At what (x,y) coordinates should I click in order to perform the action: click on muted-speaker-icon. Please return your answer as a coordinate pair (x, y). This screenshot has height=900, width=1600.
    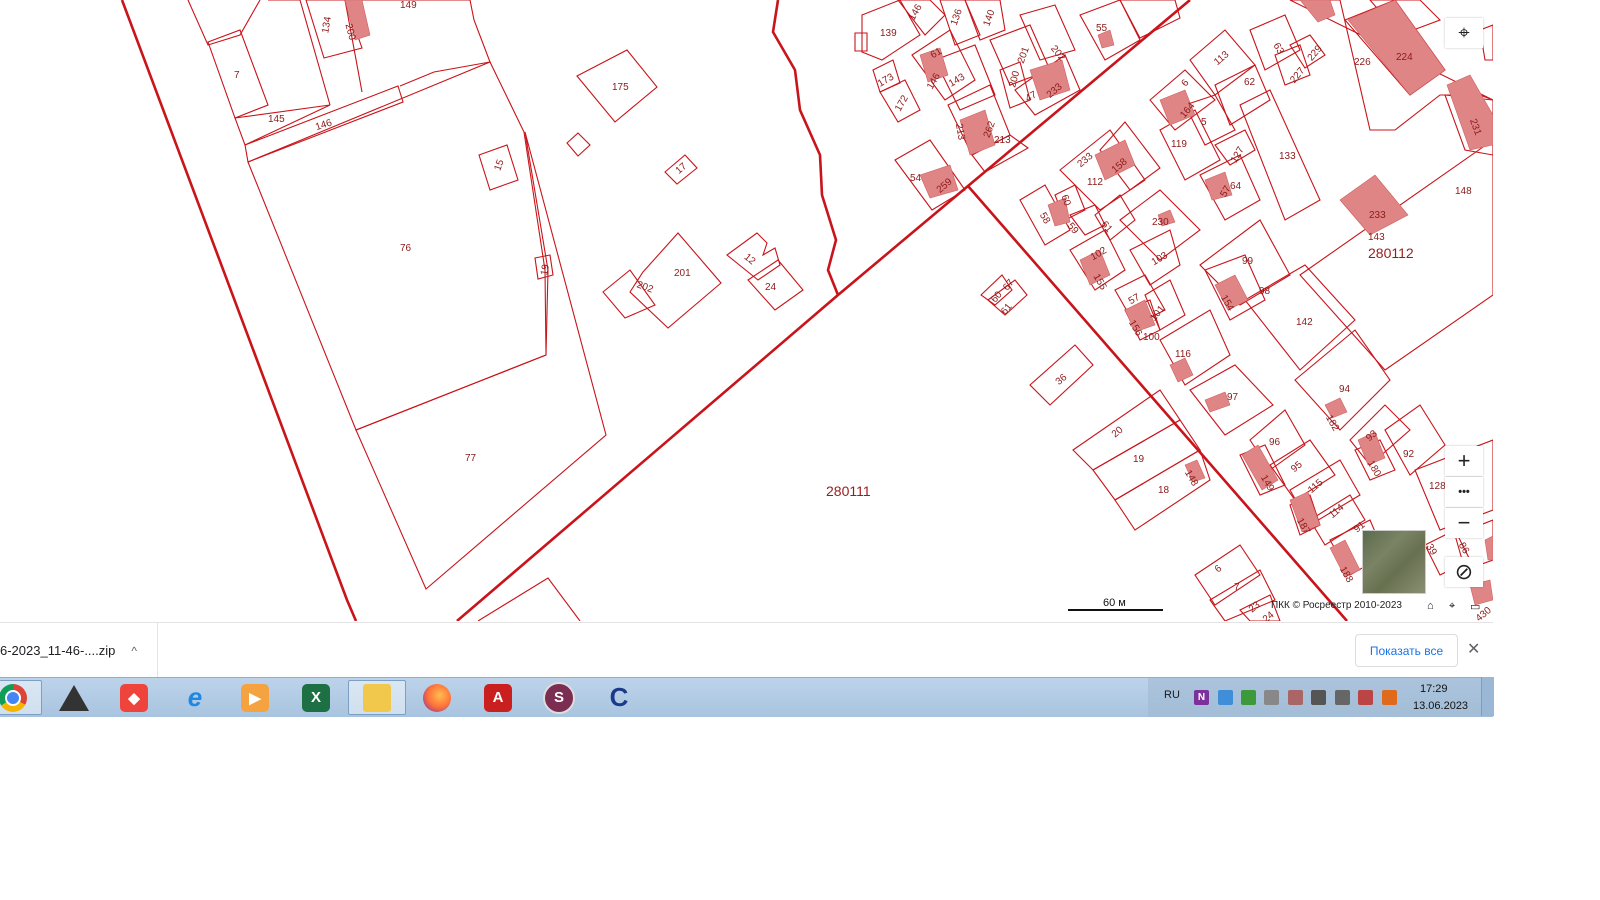
    Looking at the image, I should click on (1295, 697).